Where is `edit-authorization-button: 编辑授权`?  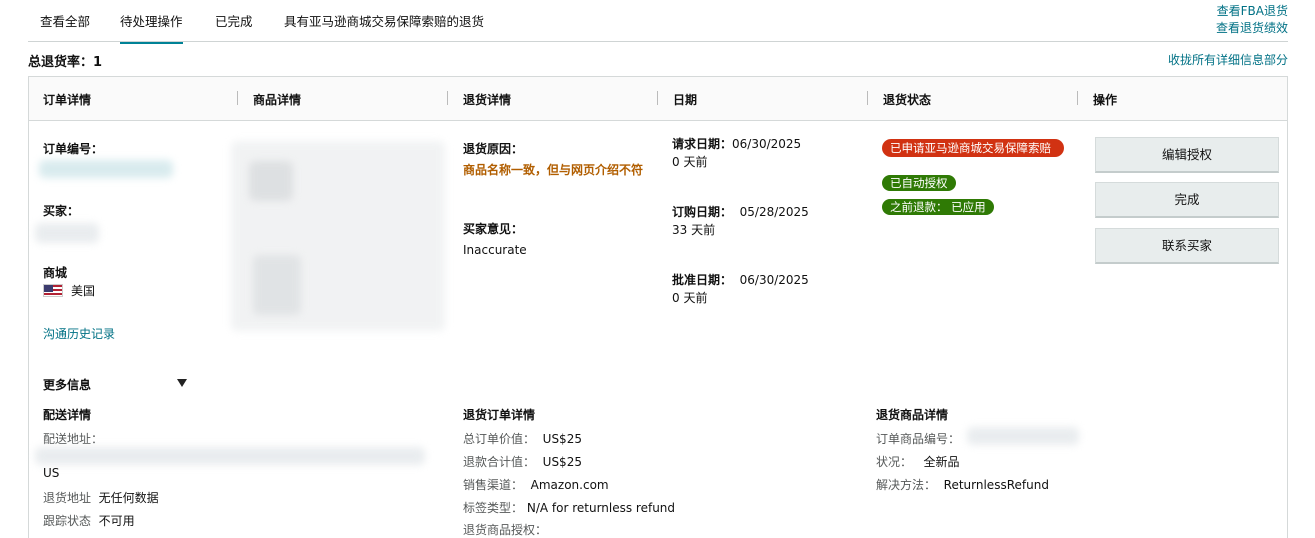 edit-authorization-button: 编辑授权 is located at coordinates (1187, 155).